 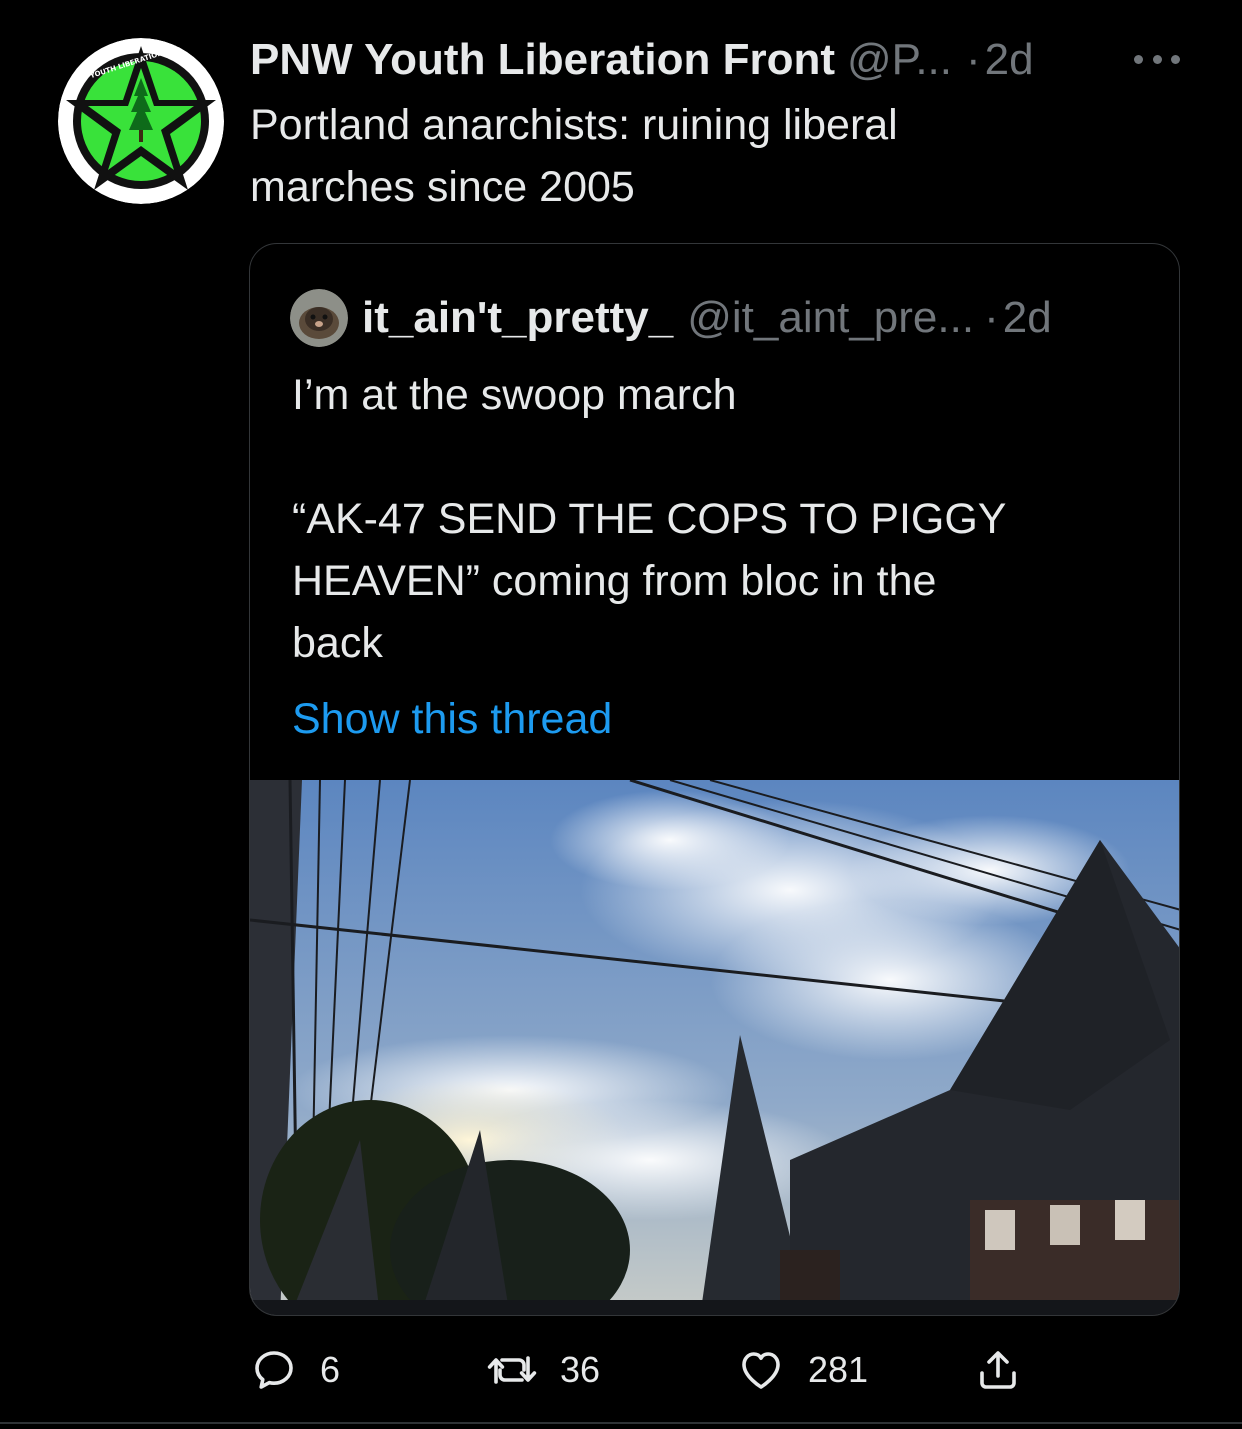 What do you see at coordinates (761, 1370) in the screenshot?
I see `heart-icon` at bounding box center [761, 1370].